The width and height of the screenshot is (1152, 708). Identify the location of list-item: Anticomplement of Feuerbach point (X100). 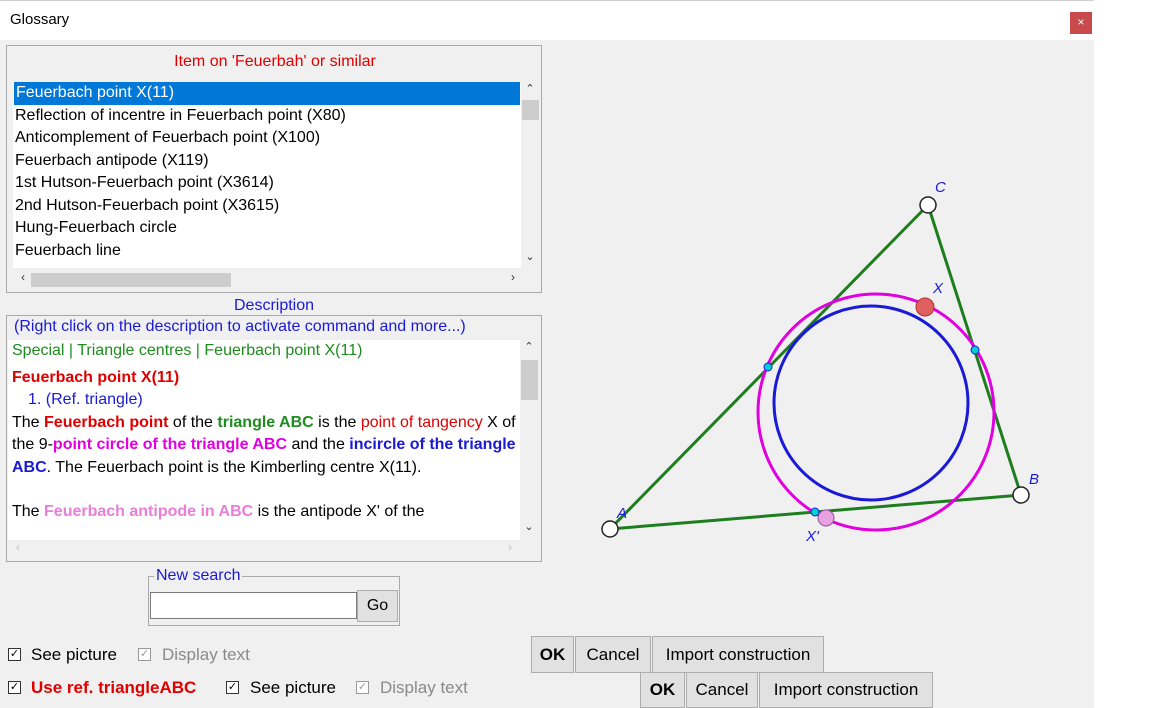
(268, 138).